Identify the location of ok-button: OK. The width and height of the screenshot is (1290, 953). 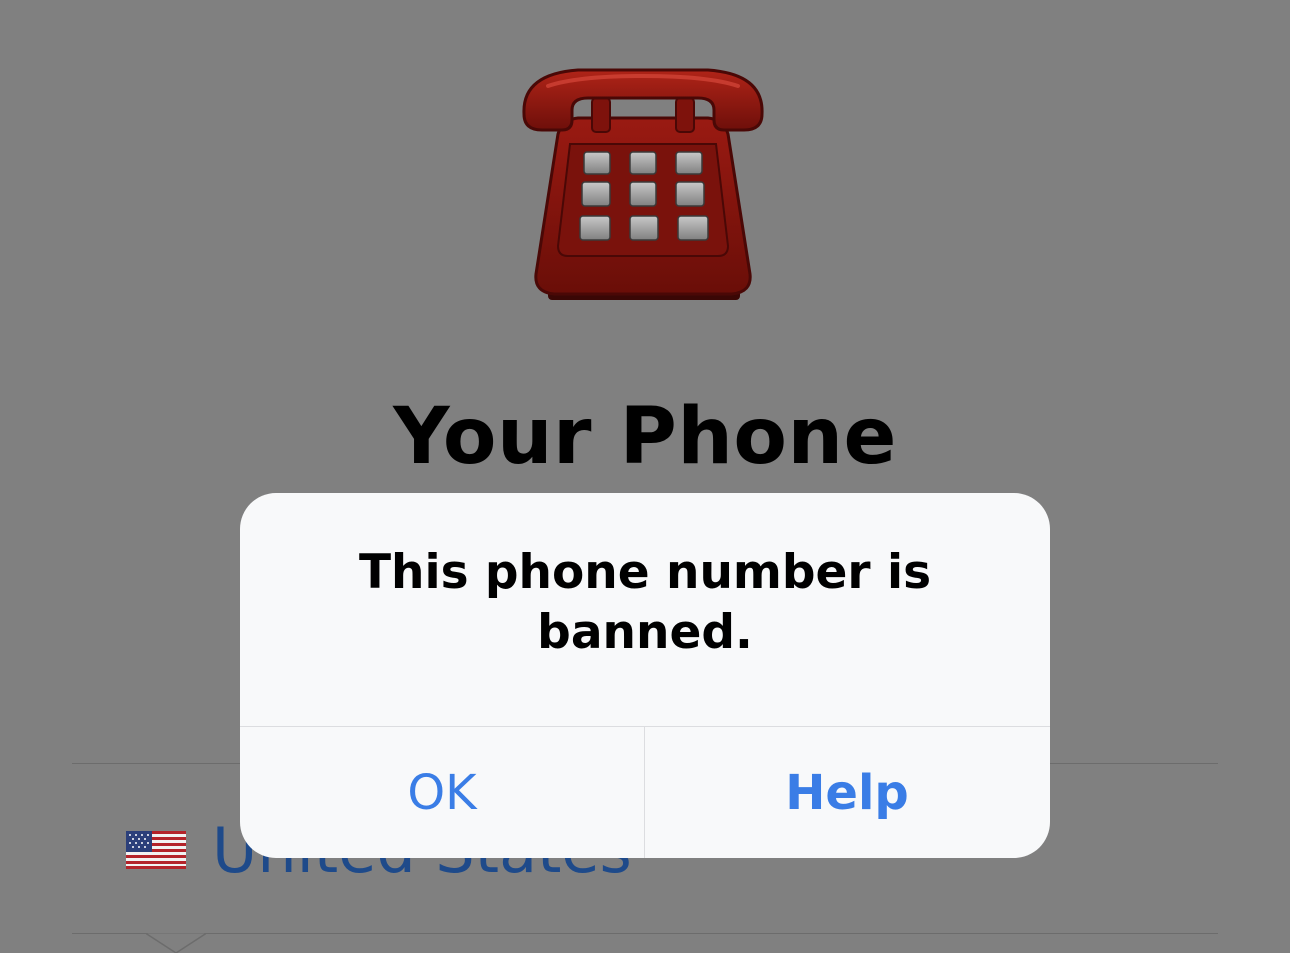
(442, 792).